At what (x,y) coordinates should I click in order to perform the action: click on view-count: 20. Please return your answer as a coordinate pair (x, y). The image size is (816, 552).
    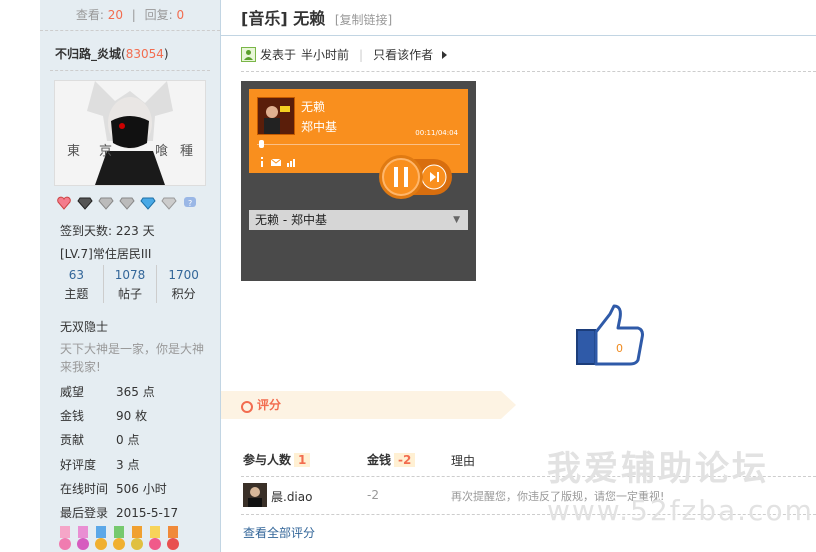
    Looking at the image, I should click on (115, 15).